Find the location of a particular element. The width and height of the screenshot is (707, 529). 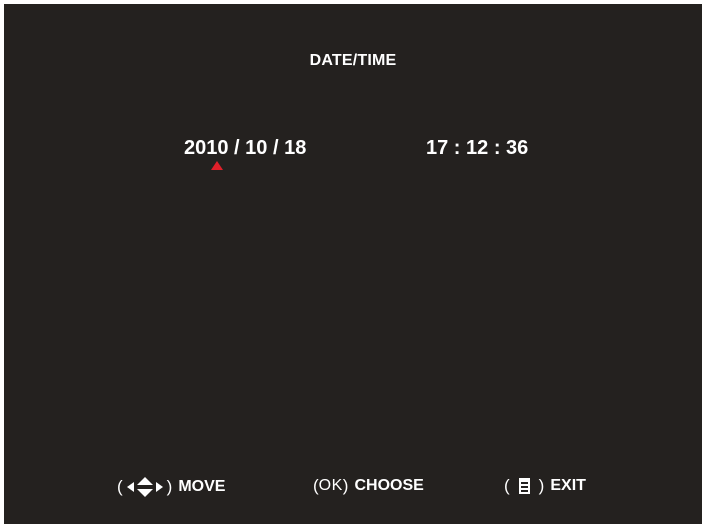

ok-key-label: OK is located at coordinates (330, 485).